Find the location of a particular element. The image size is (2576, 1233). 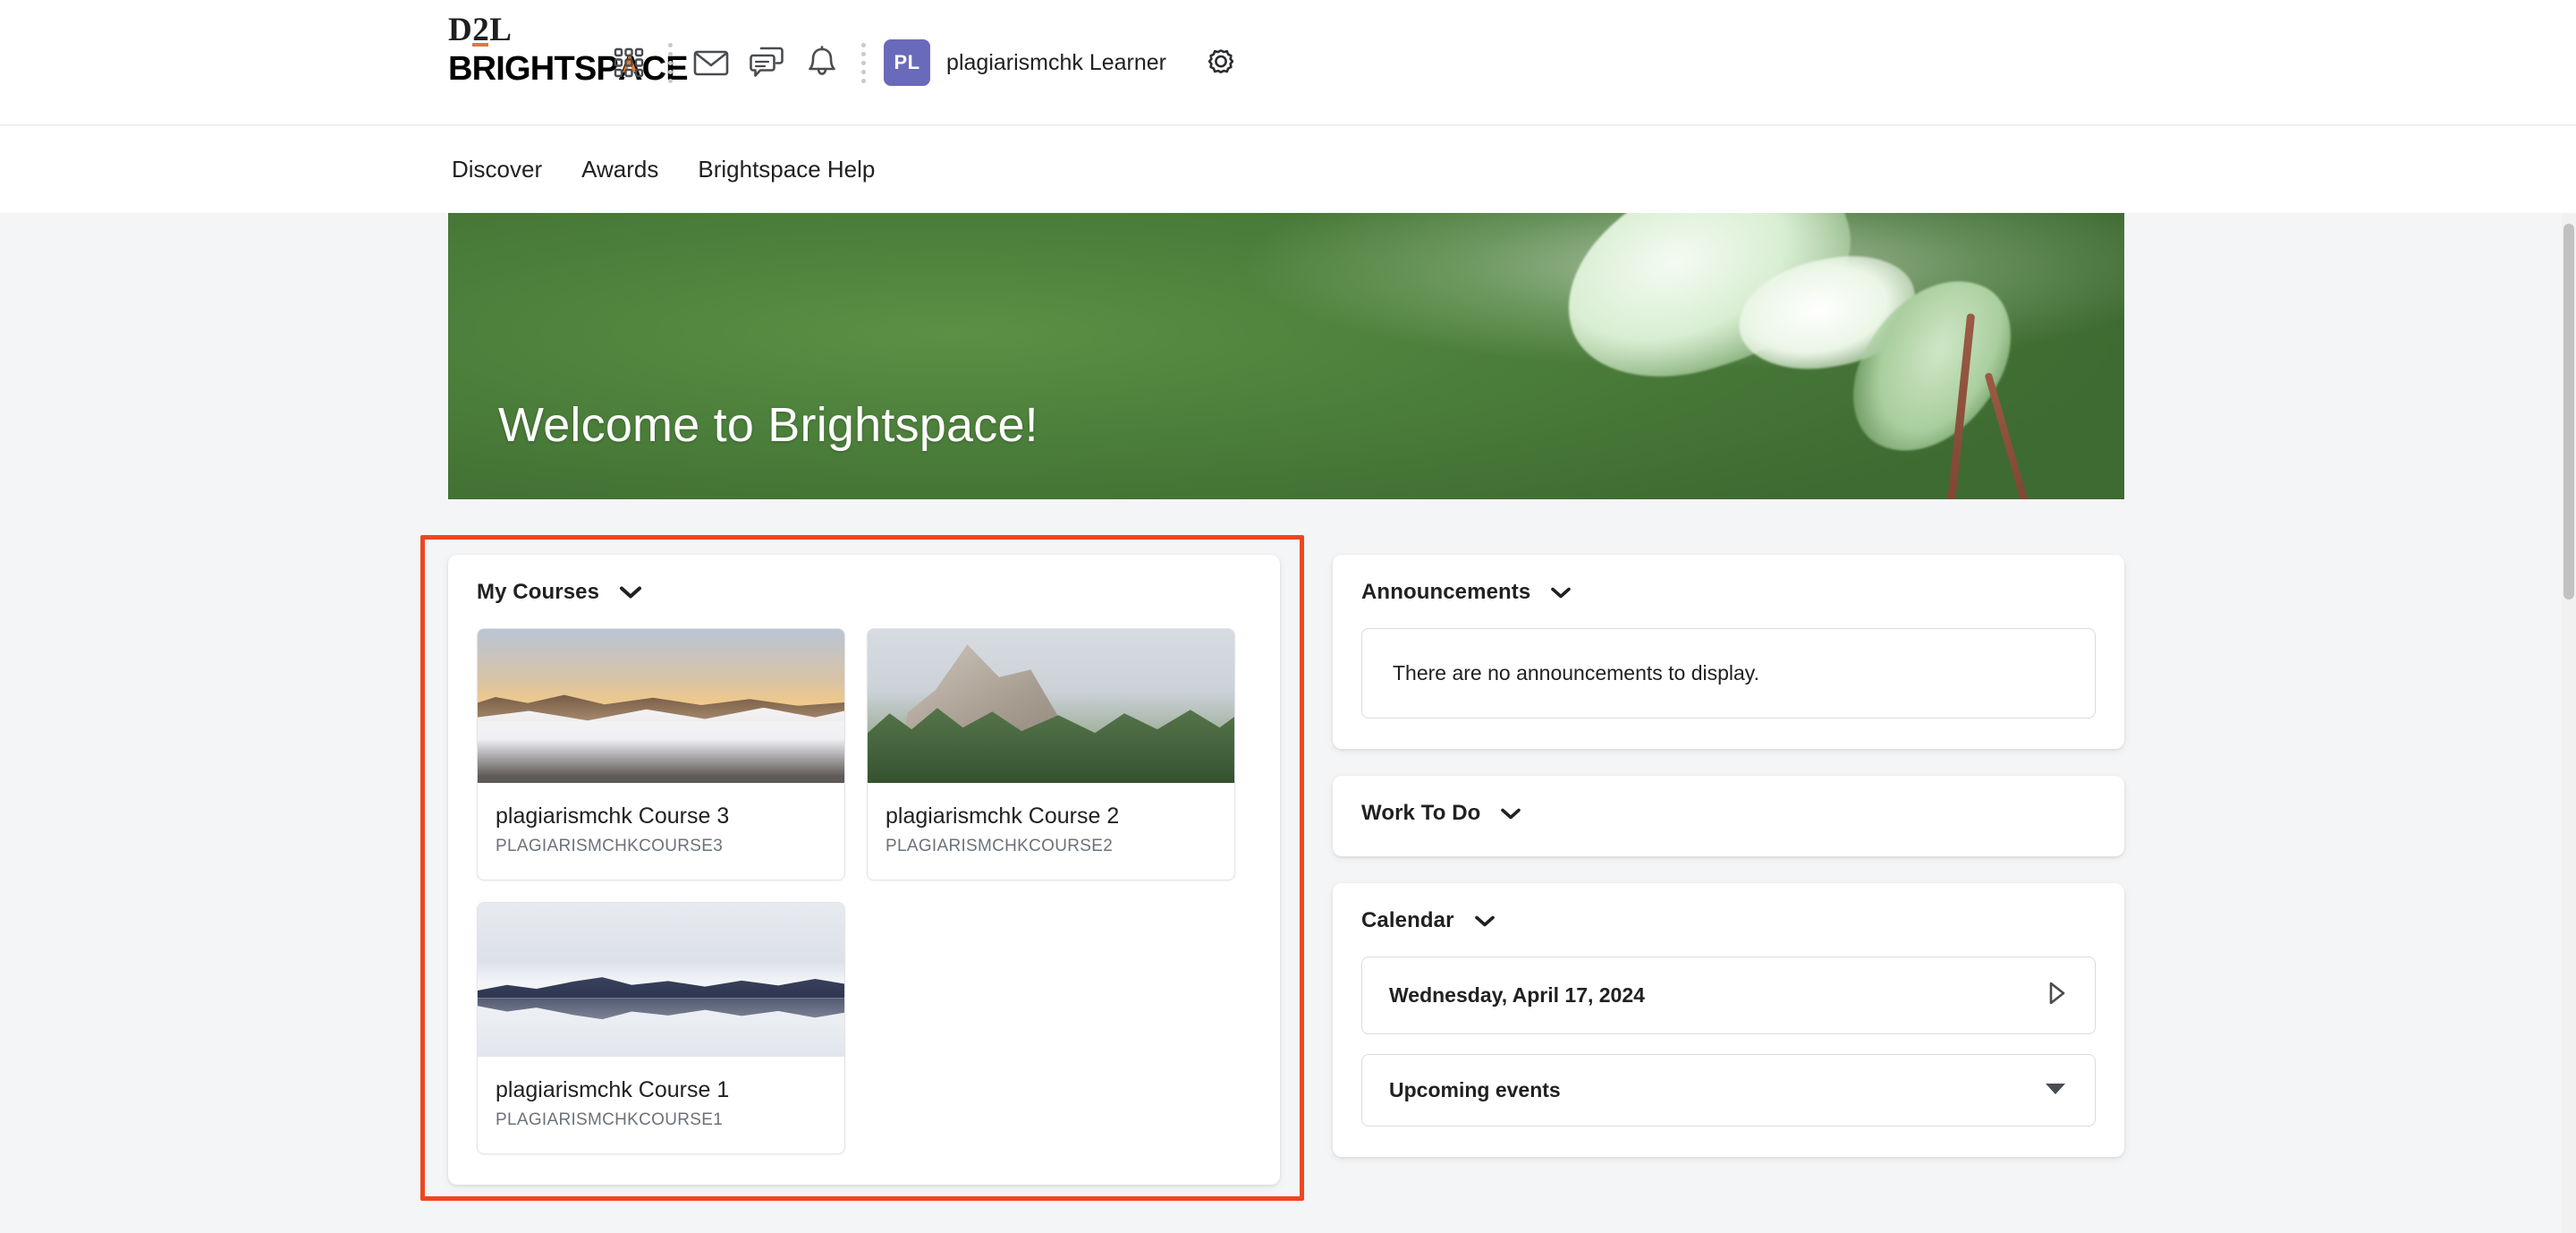

triangle-down-icon is located at coordinates (2055, 1090).